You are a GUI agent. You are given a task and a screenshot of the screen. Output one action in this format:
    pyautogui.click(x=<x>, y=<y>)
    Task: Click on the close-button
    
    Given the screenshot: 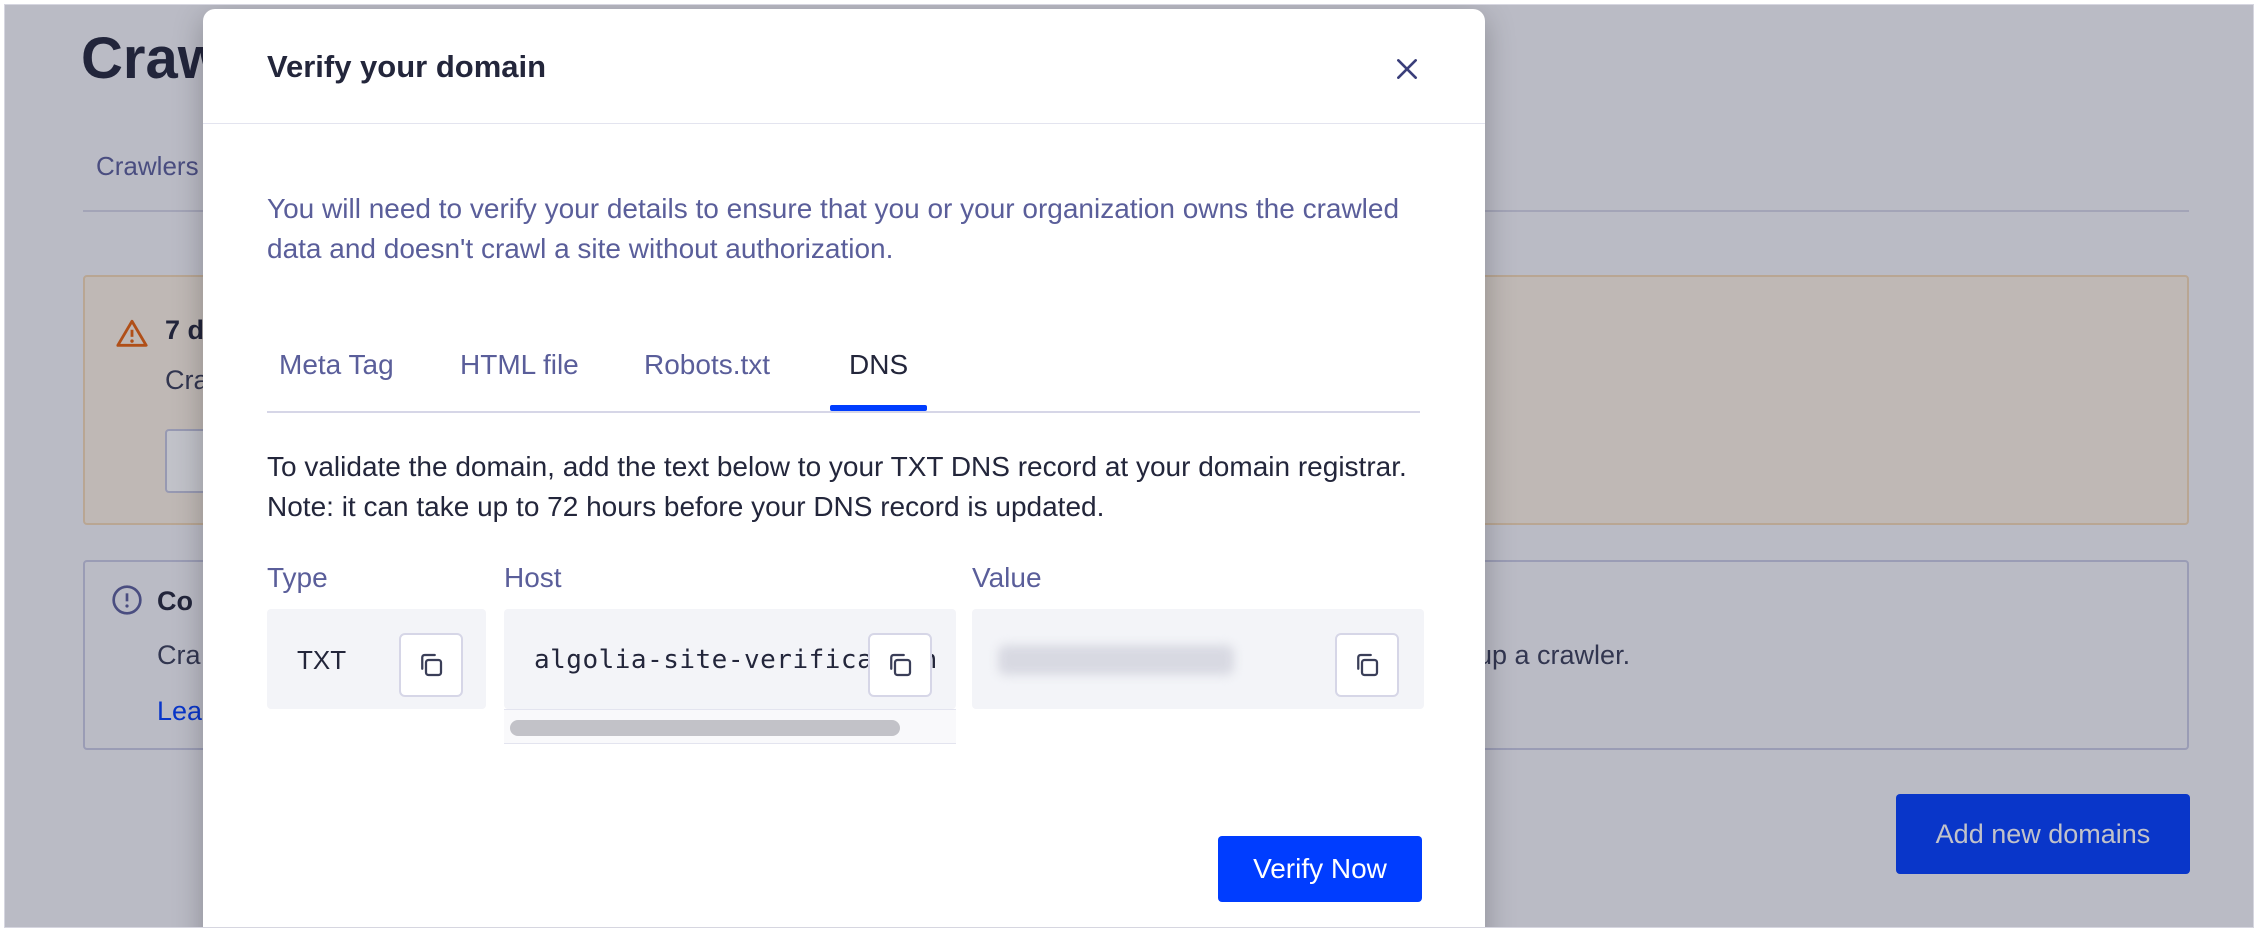 What is the action you would take?
    pyautogui.click(x=1407, y=69)
    